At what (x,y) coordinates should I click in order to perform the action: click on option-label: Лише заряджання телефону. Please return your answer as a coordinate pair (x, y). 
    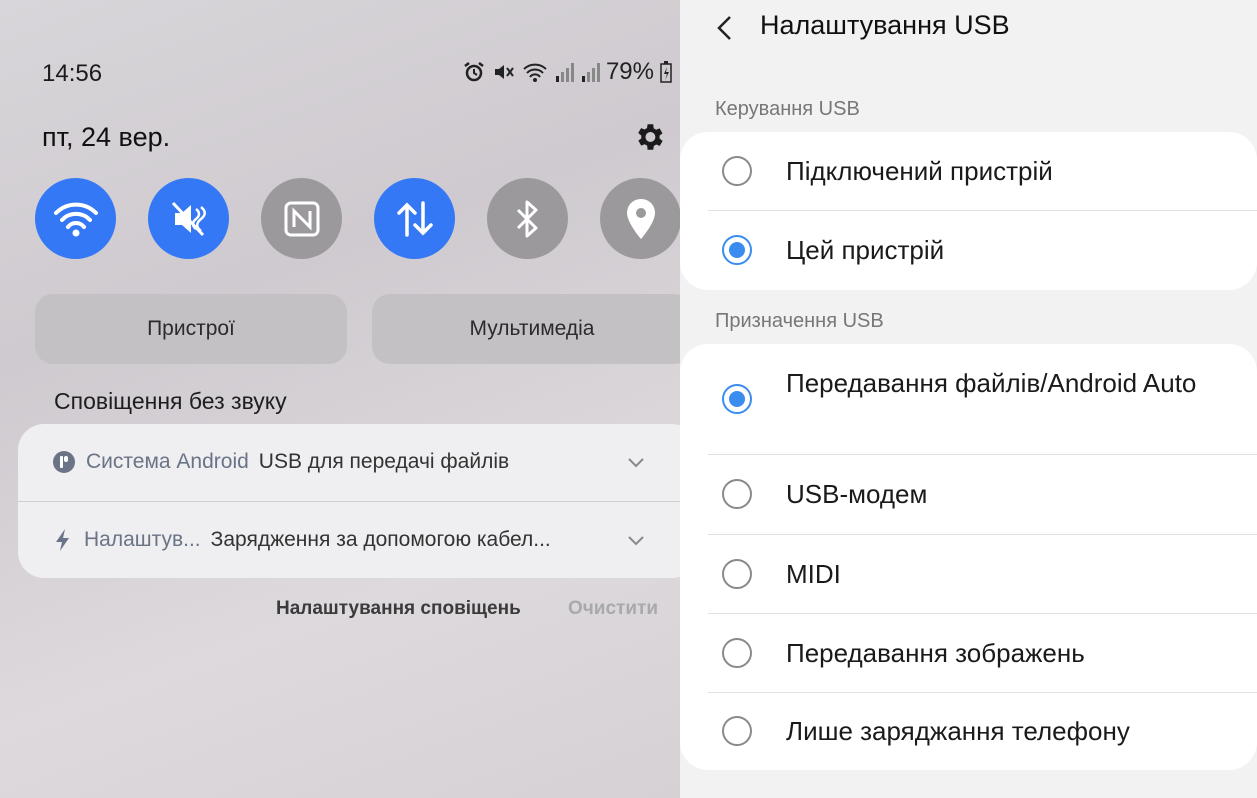
    Looking at the image, I should click on (958, 731).